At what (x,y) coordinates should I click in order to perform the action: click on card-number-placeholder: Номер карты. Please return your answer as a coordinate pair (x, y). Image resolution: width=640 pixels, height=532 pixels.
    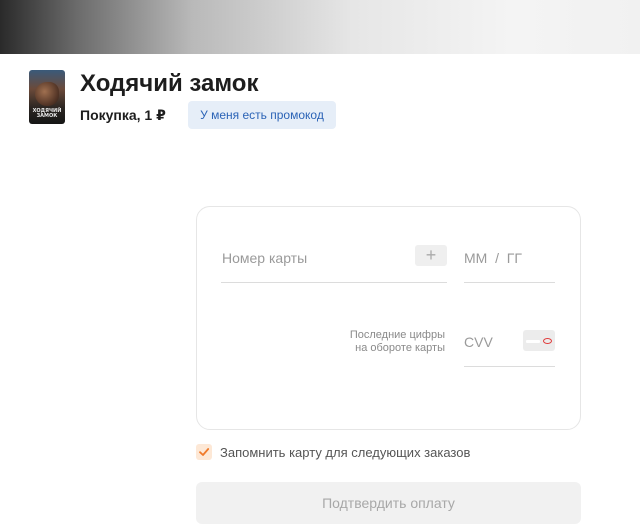
    Looking at the image, I should click on (265, 258).